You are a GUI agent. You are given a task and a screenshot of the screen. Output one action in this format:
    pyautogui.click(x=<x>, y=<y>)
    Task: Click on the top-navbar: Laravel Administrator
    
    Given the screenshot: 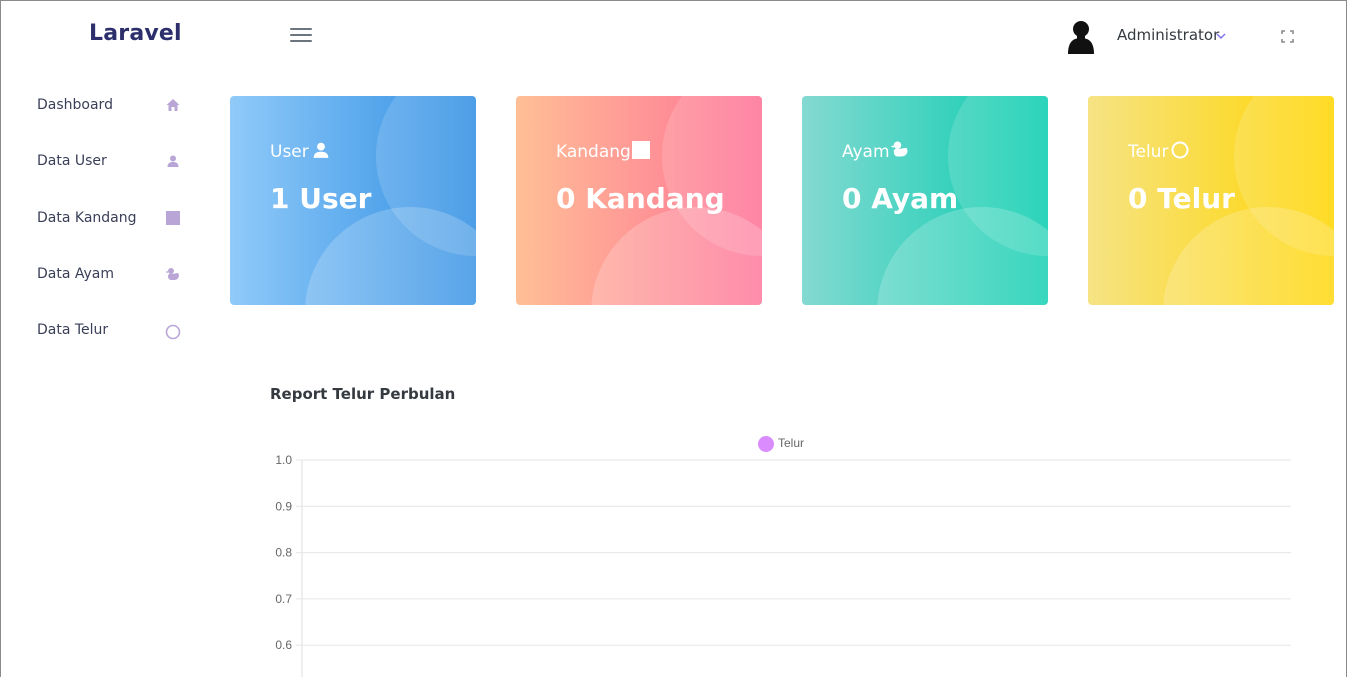 What is the action you would take?
    pyautogui.click(x=673, y=36)
    